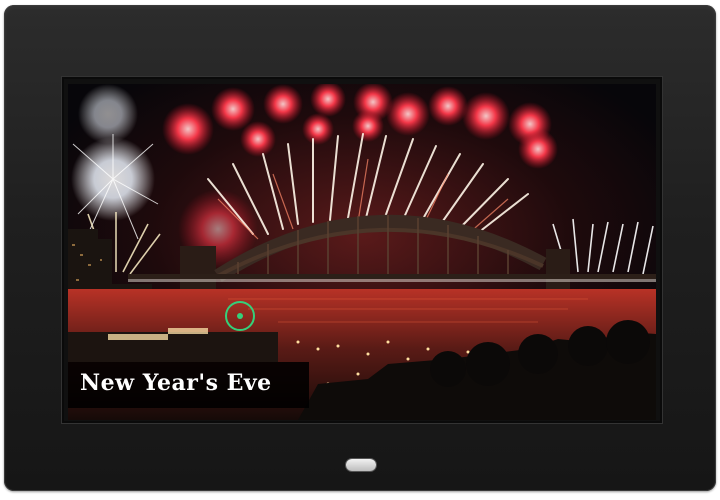 This screenshot has width=720, height=500. Describe the element at coordinates (361, 465) in the screenshot. I see `power-button` at that location.